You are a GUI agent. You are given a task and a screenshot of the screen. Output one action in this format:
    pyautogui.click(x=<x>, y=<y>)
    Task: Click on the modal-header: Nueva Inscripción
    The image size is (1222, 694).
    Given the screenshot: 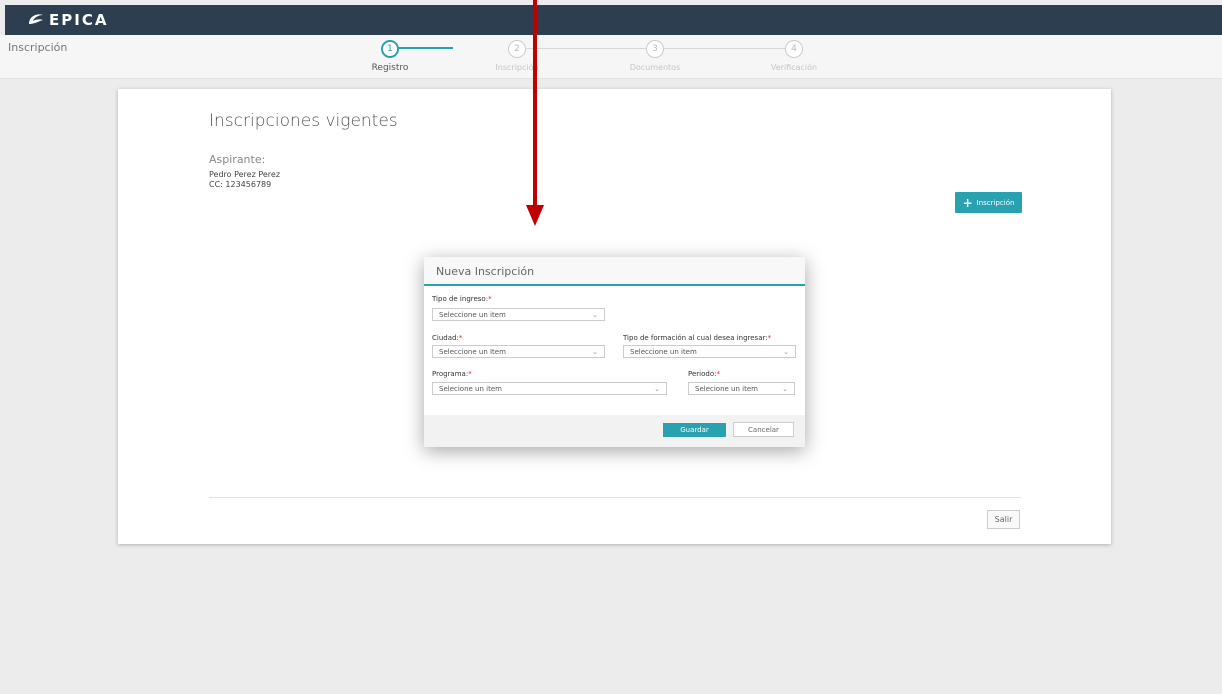 What is the action you would take?
    pyautogui.click(x=614, y=271)
    